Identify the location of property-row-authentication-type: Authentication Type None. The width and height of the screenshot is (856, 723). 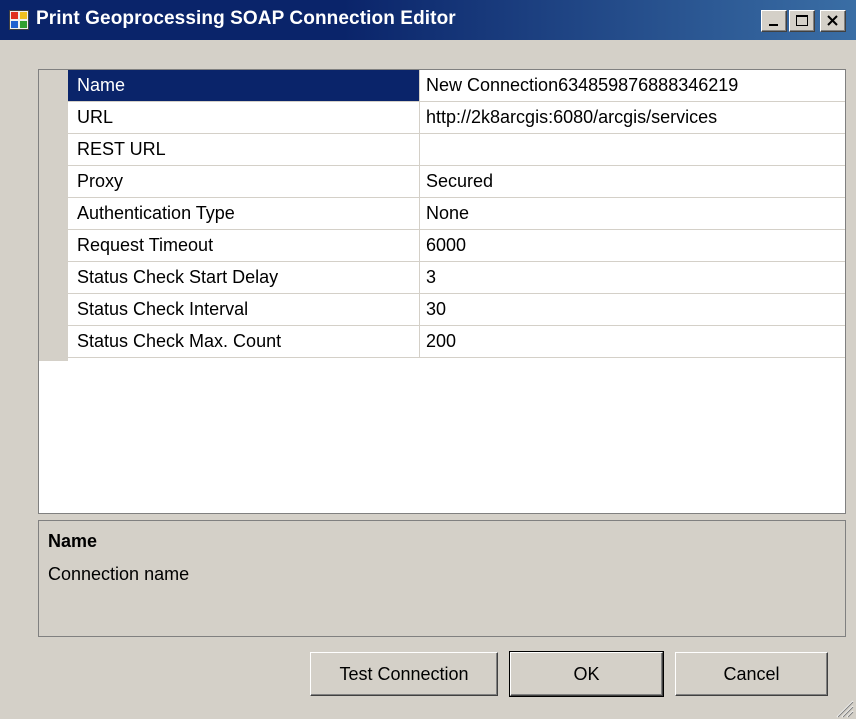
(456, 214).